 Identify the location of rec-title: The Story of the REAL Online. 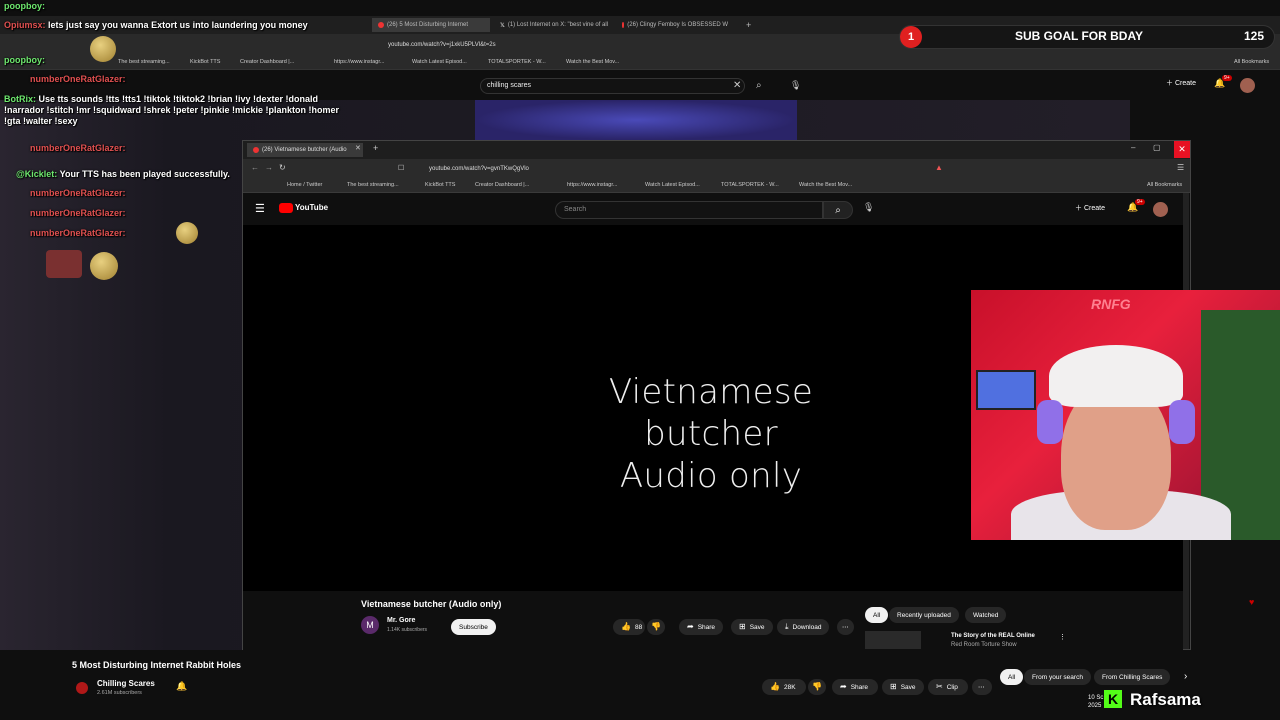
(993, 636).